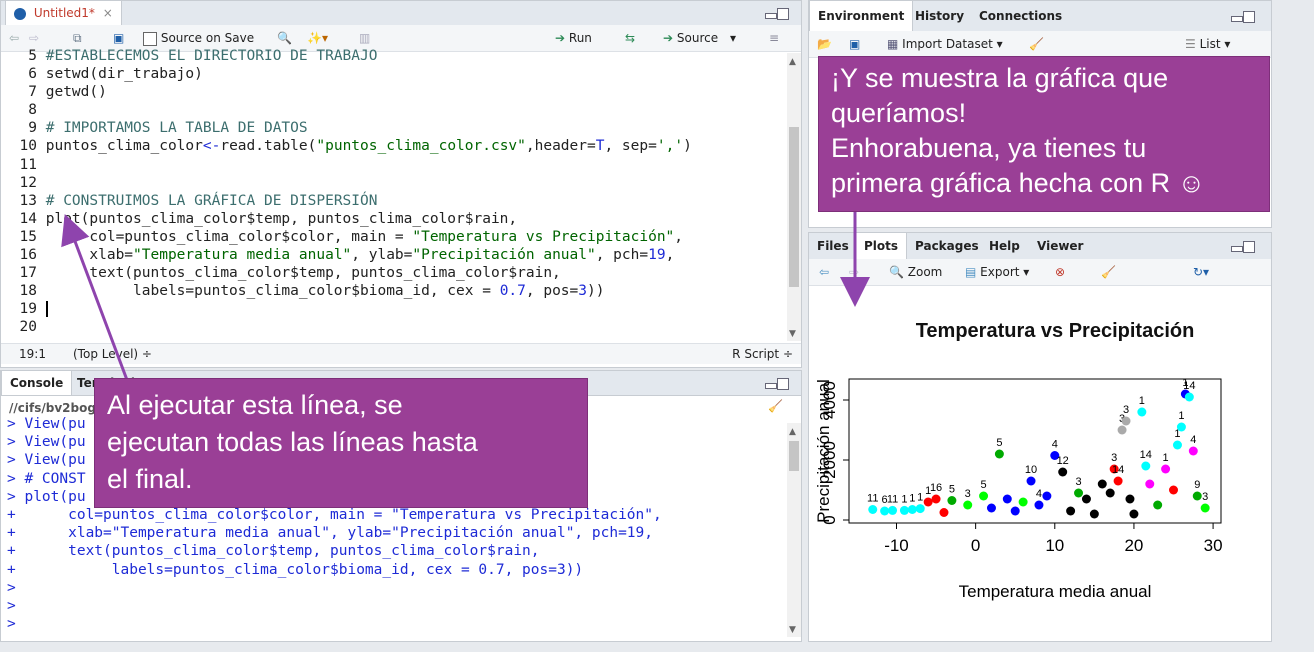  Describe the element at coordinates (936, 488) in the screenshot. I see `point-label: 16` at that location.